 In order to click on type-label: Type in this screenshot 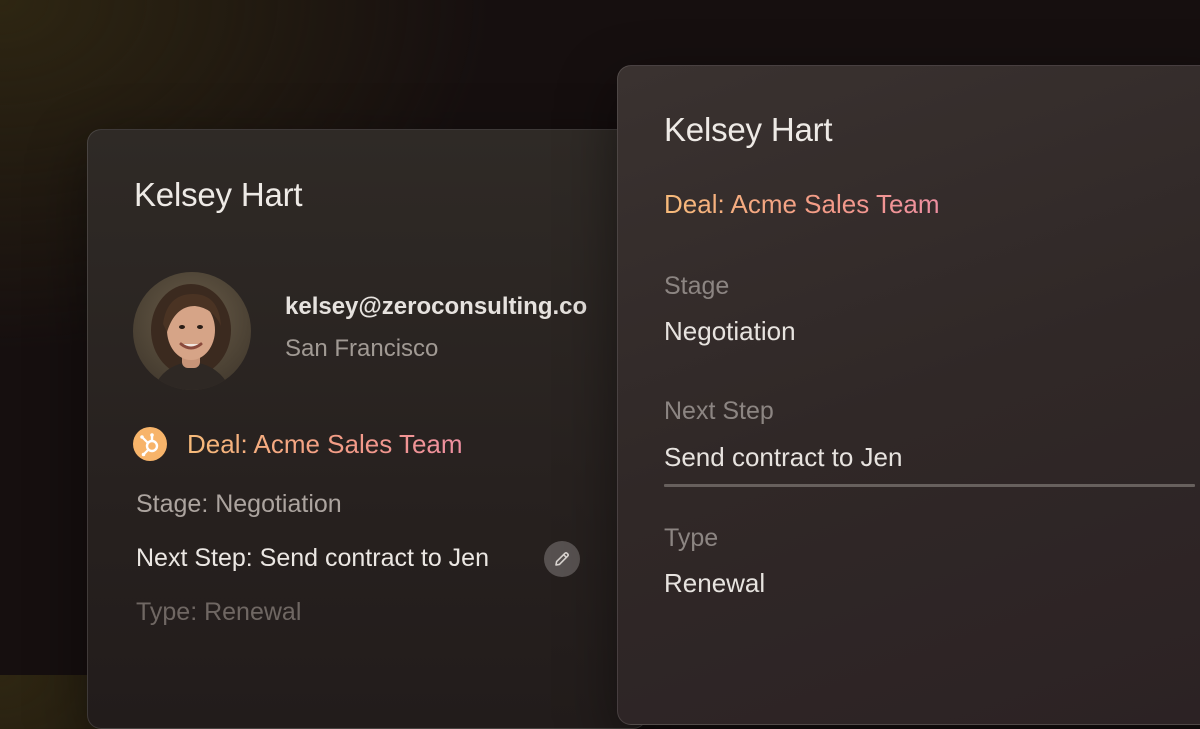, I will do `click(691, 538)`.